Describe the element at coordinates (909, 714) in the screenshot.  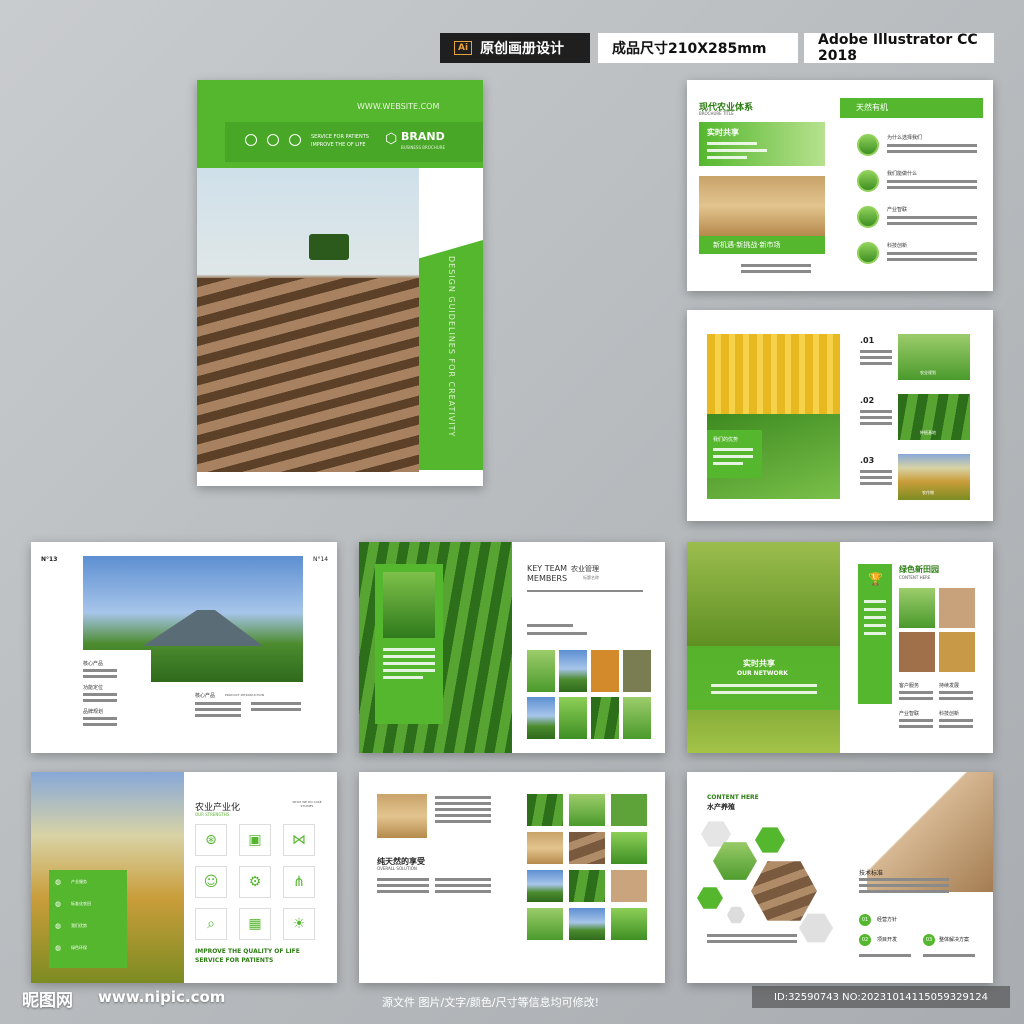
I see `spread5-c3: 产业智联` at that location.